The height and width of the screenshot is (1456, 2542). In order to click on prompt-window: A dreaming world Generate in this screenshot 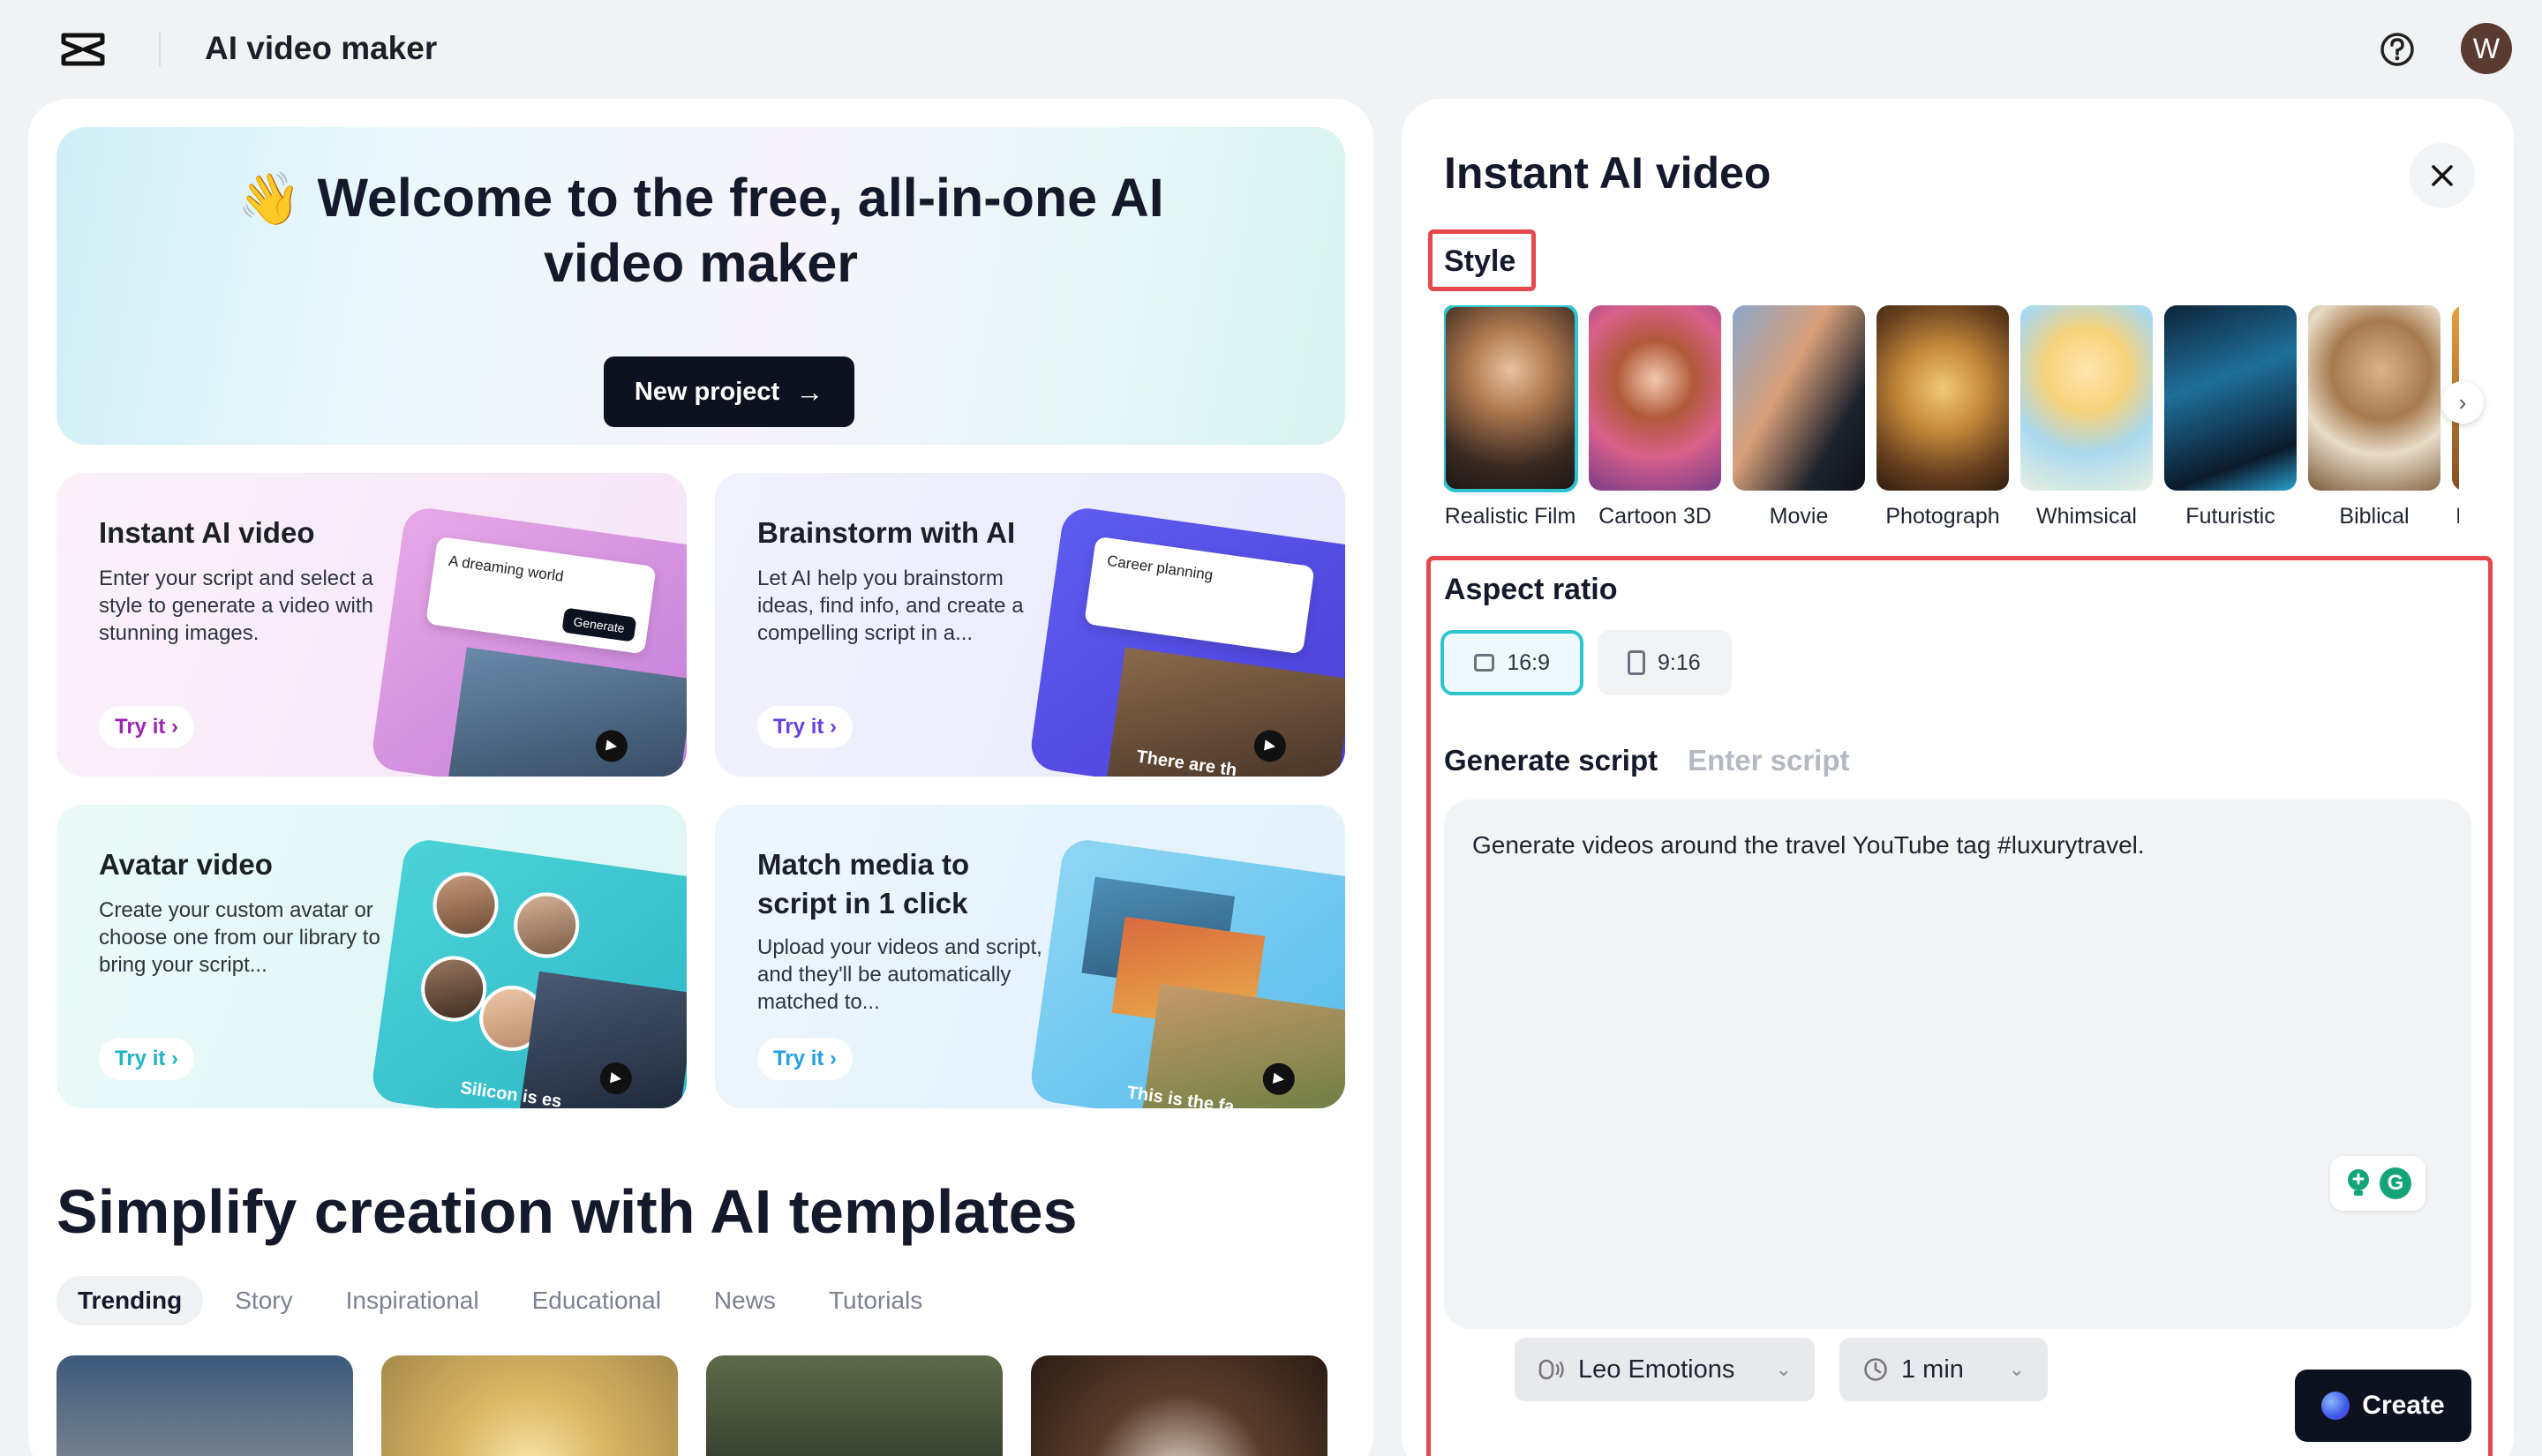, I will do `click(541, 595)`.